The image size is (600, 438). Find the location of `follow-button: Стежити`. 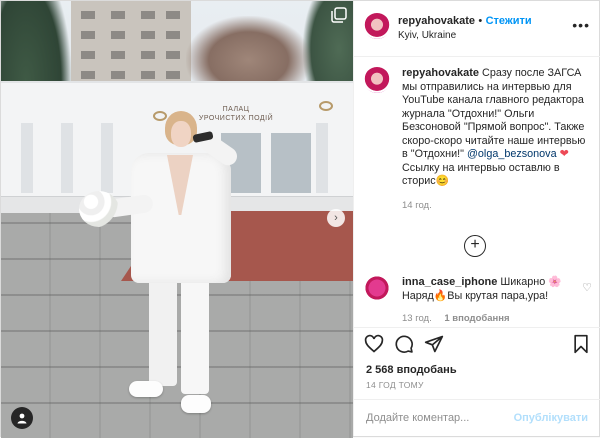

follow-button: Стежити is located at coordinates (509, 21).